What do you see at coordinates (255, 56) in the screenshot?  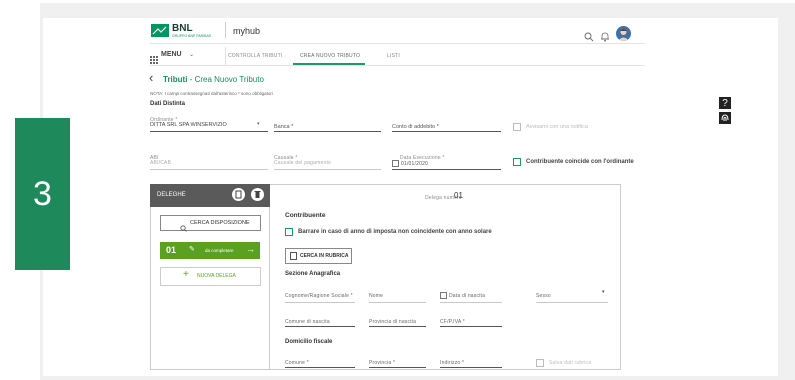 I see `menu-item-controlla: CONTROLLA TRIBUTI` at bounding box center [255, 56].